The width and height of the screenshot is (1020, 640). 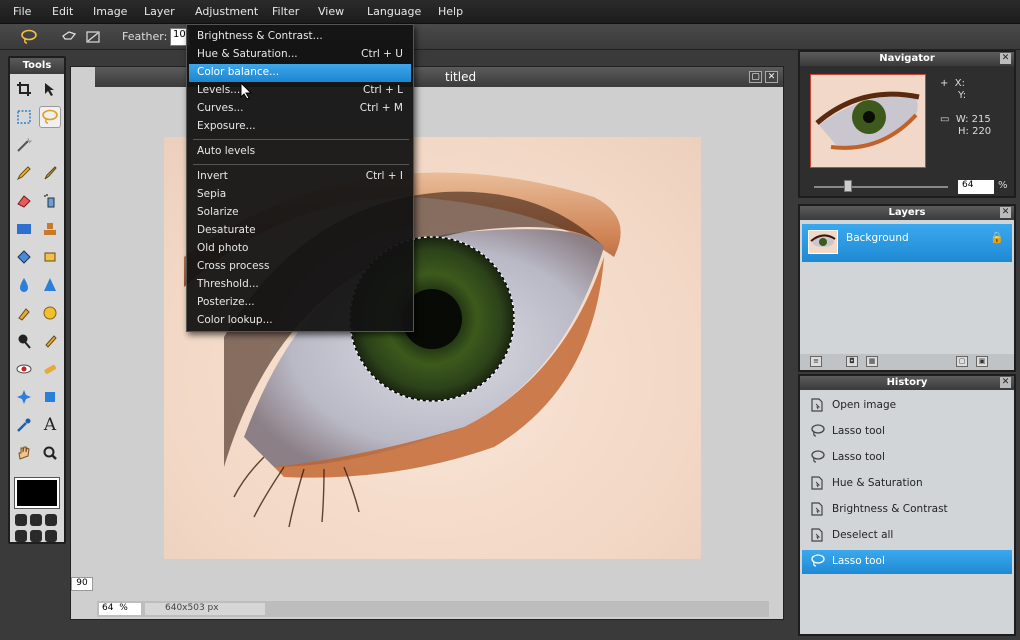 I want to click on crop-icon, so click(x=24, y=89).